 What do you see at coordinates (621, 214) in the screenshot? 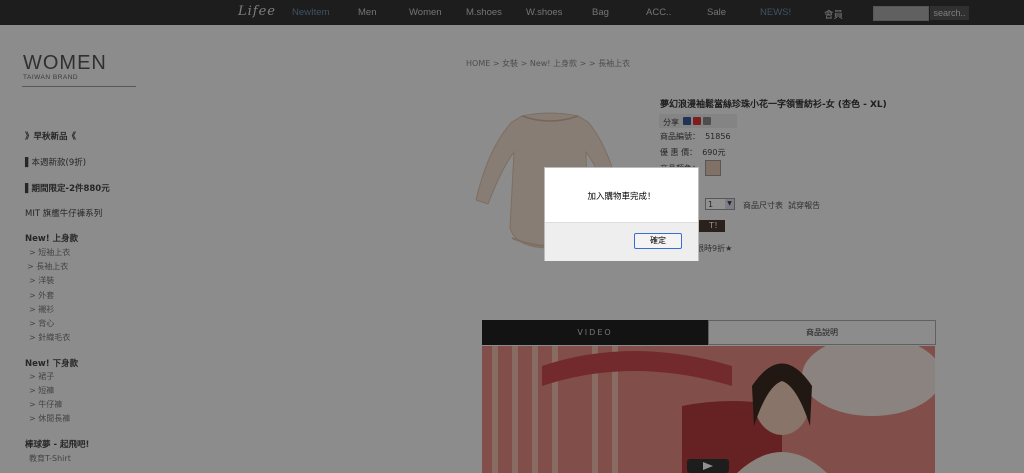
I see `alert-dialog: 加入購物車完成！ 確定` at bounding box center [621, 214].